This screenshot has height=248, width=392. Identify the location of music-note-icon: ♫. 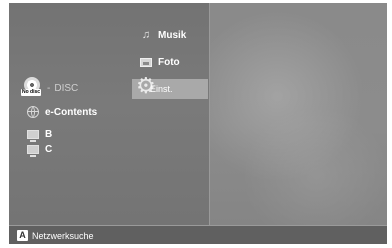
(146, 35).